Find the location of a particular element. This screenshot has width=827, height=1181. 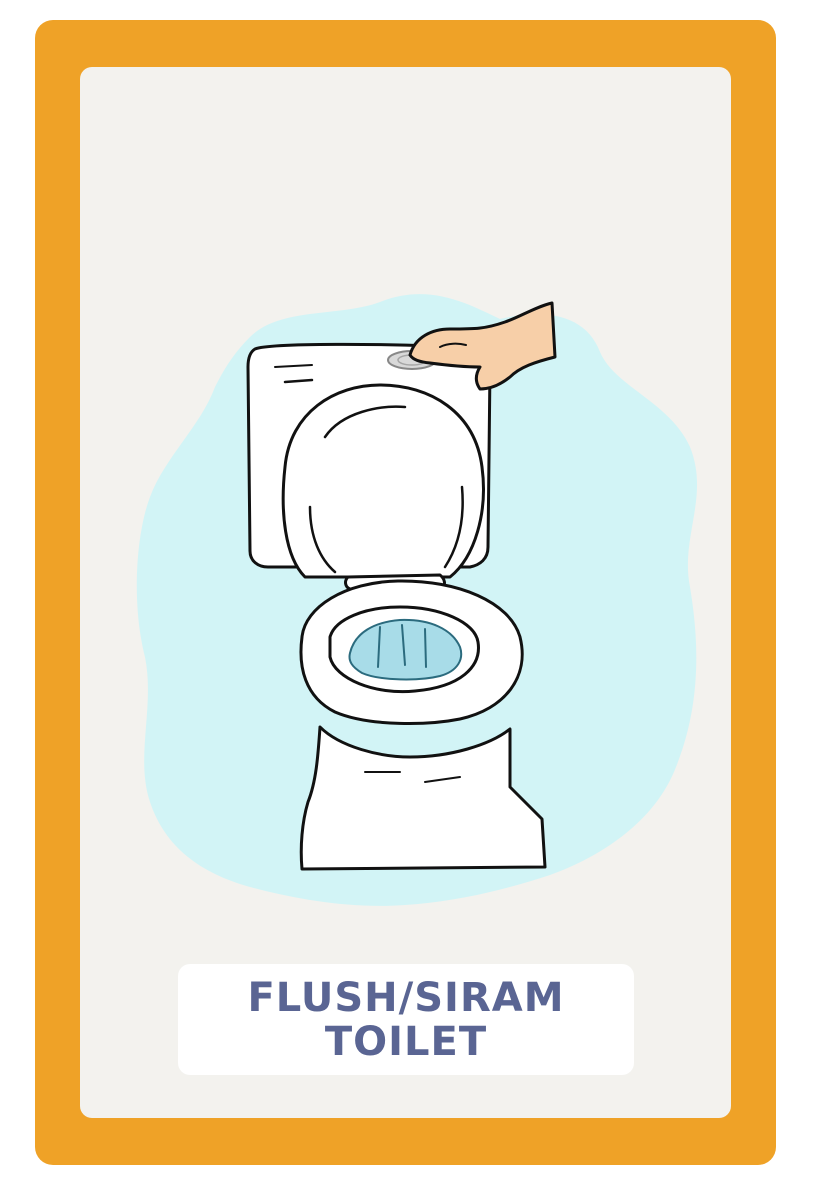

caption-line-2: TOILET is located at coordinates (406, 1041).